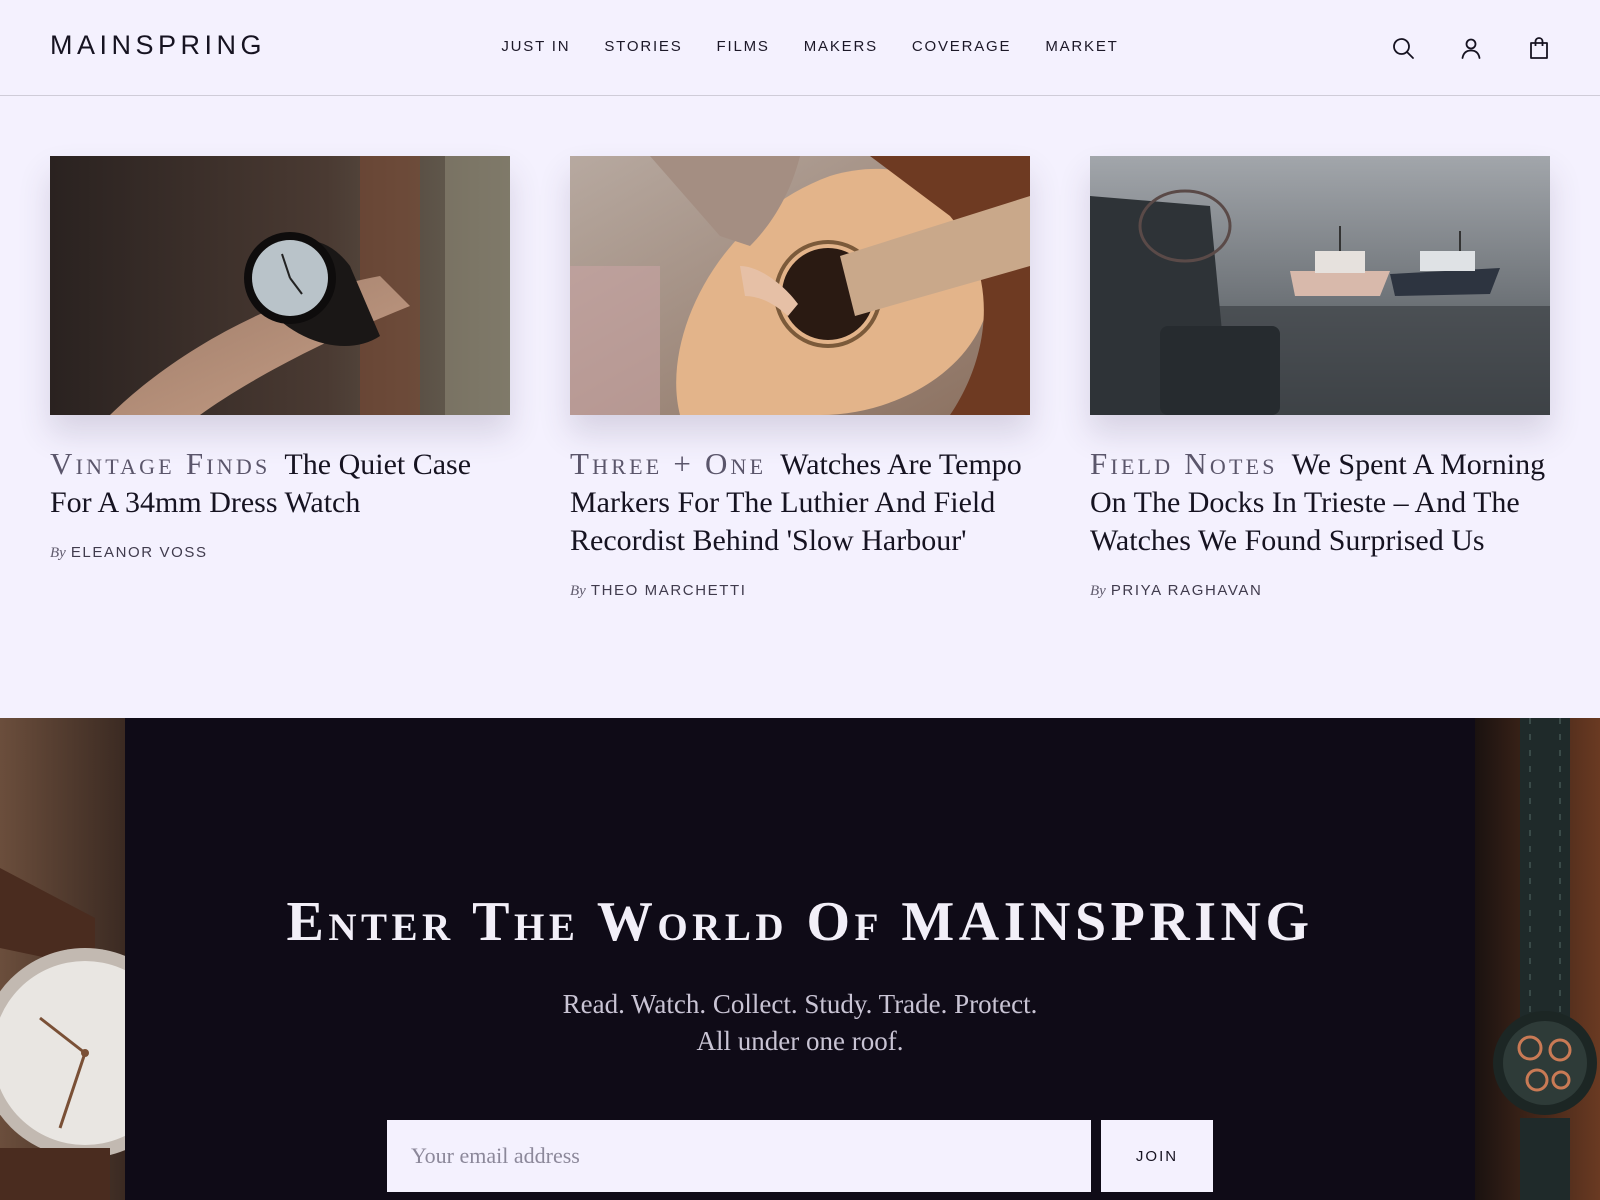 Image resolution: width=1600 pixels, height=1200 pixels. I want to click on guitar-photo, so click(800, 285).